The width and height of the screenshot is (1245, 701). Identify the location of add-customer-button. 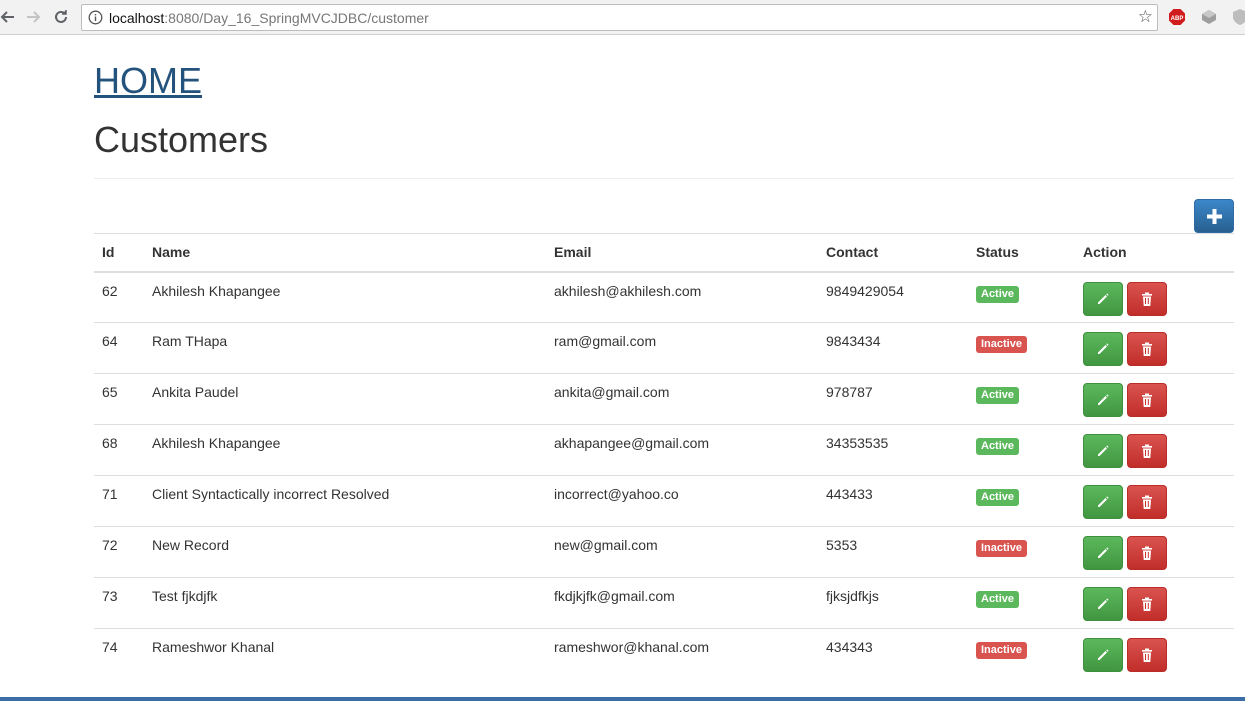
(1214, 216).